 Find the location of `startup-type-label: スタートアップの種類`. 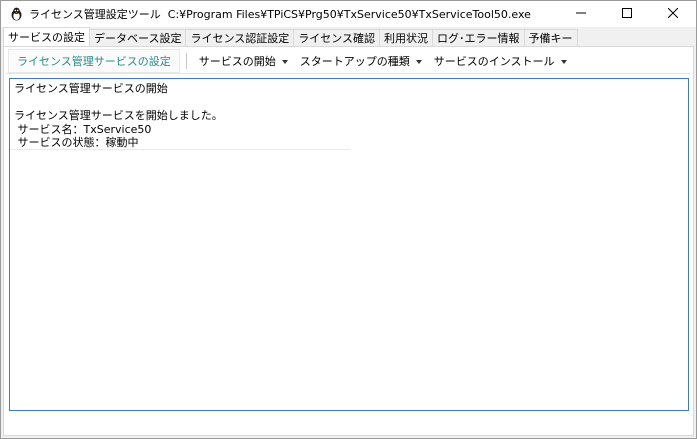

startup-type-label: スタートアップの種類 is located at coordinates (354, 61).